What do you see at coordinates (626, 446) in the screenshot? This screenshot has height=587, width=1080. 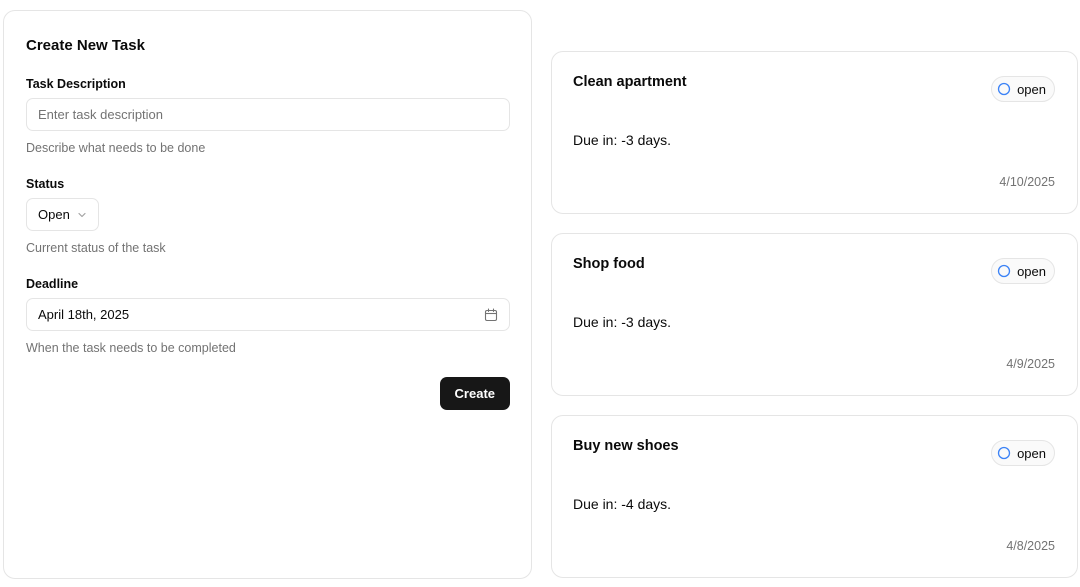 I see `task-title: Buy new shoes` at bounding box center [626, 446].